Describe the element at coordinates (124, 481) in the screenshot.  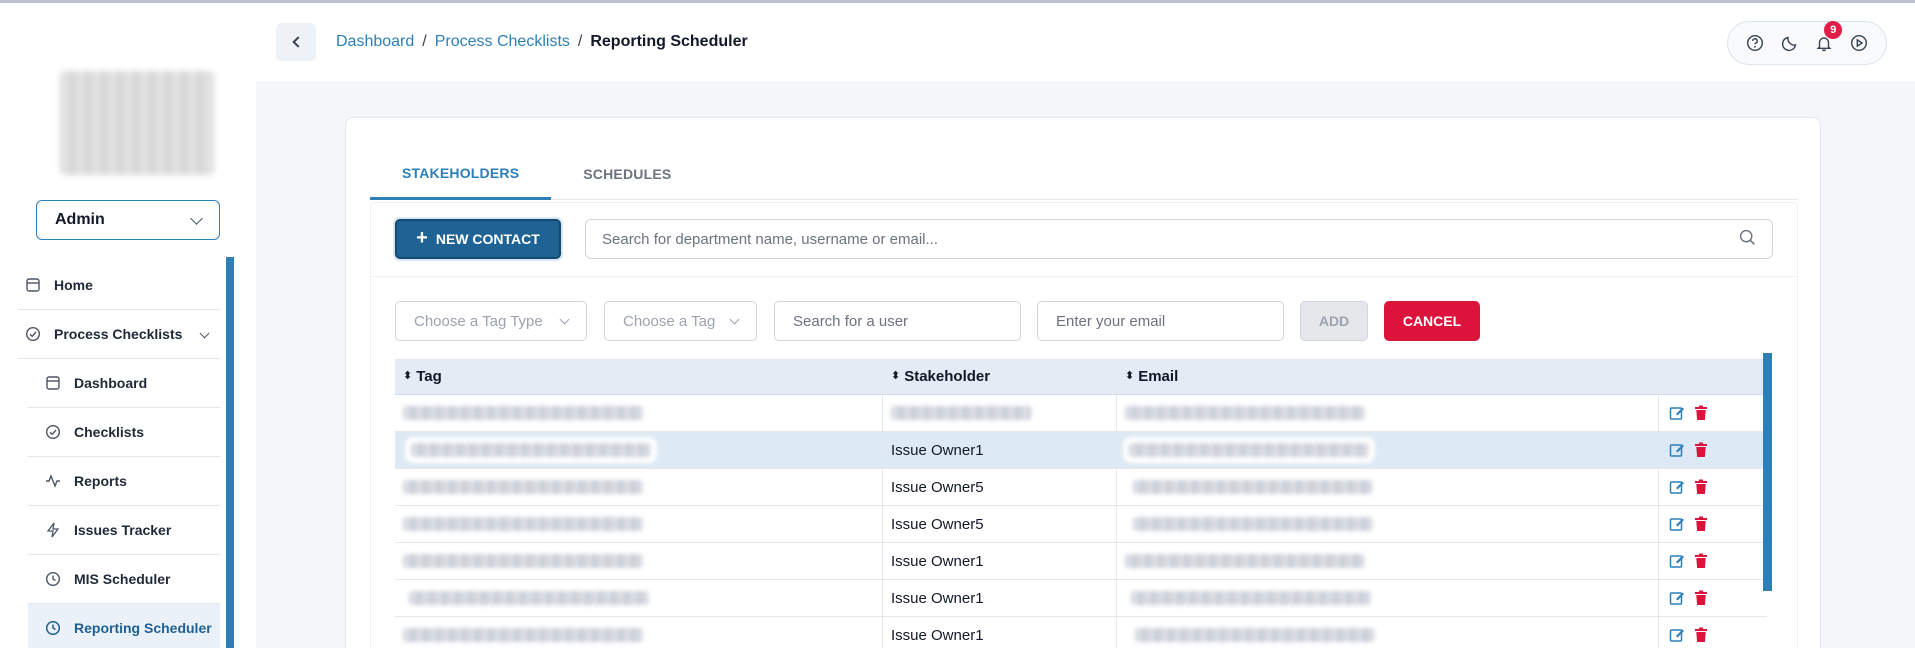
I see `sidebar-item-reports: Reports` at that location.